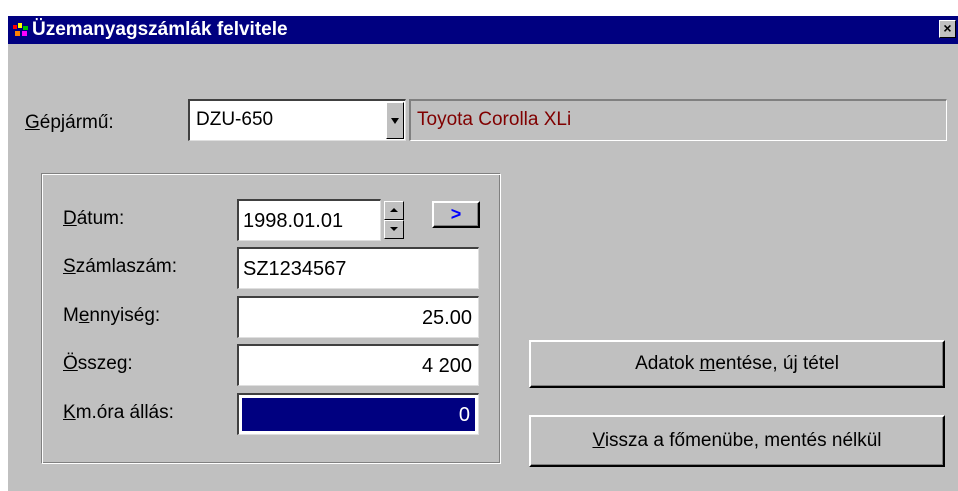 This screenshot has height=491, width=958. What do you see at coordinates (707, 363) in the screenshot?
I see `save-label-accel: m` at bounding box center [707, 363].